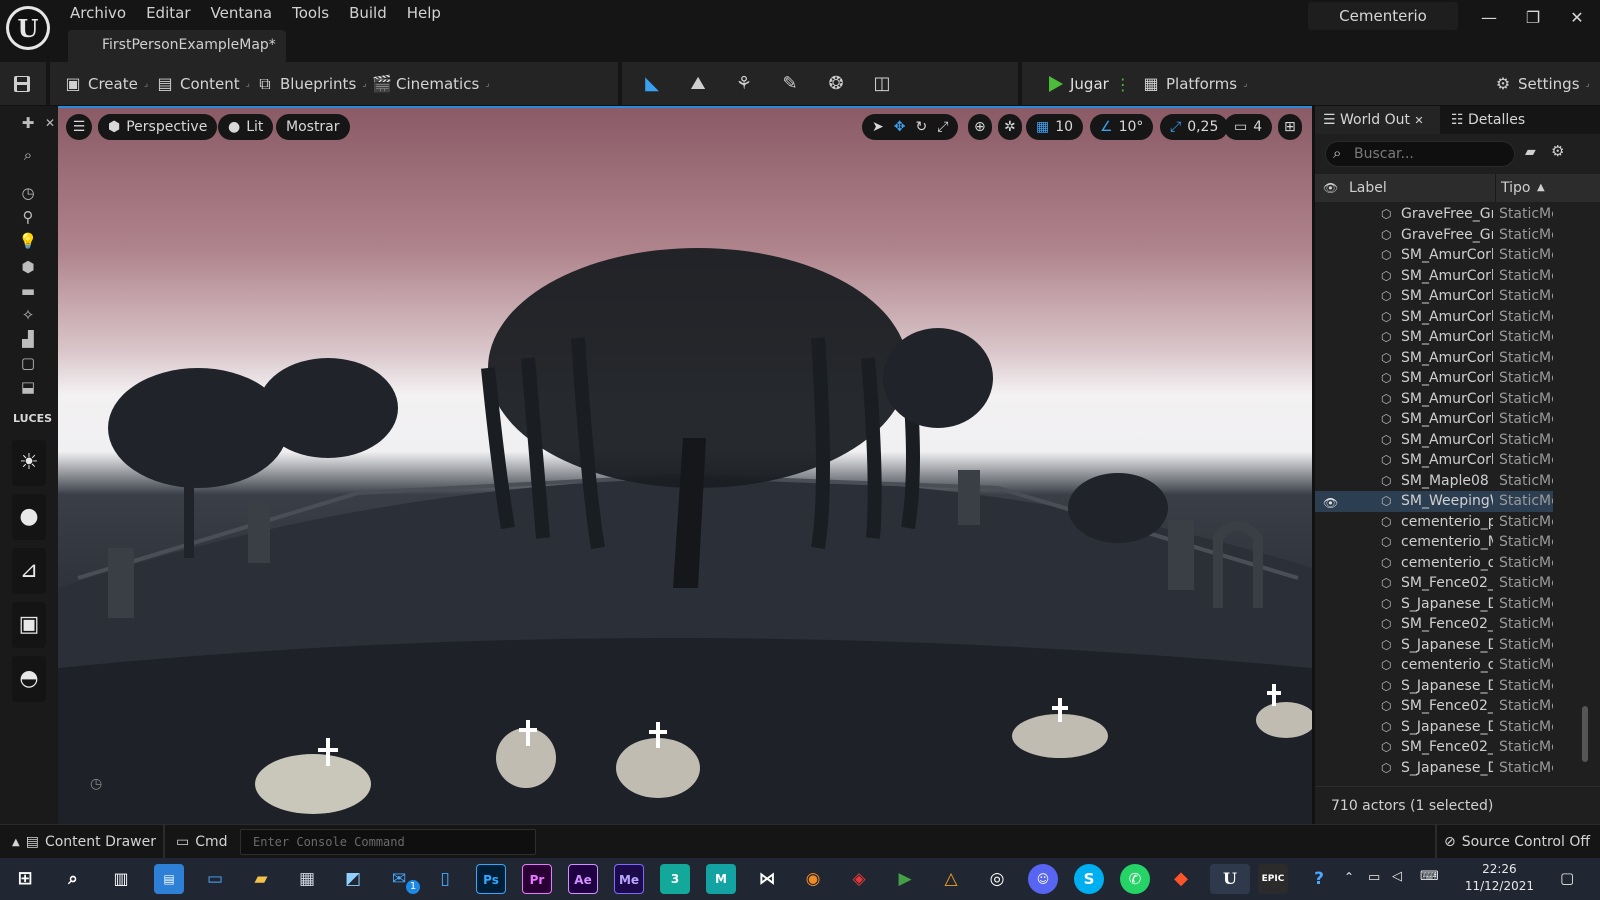 The height and width of the screenshot is (900, 1600). I want to click on recent-icon: ◷, so click(28, 193).